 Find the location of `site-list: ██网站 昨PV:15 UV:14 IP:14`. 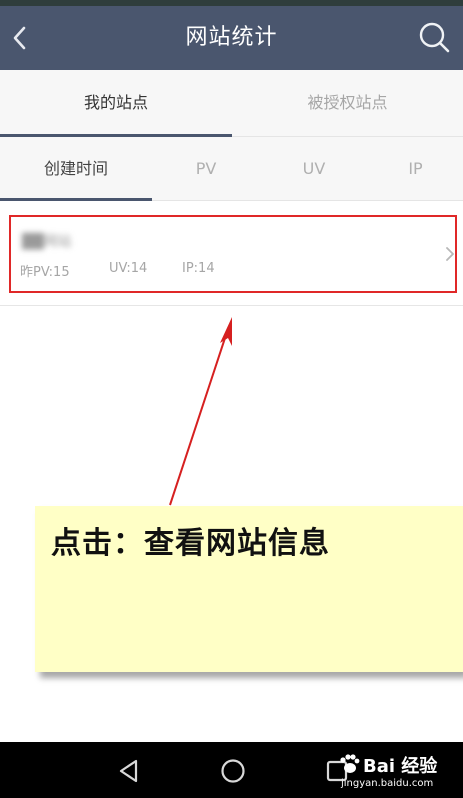

site-list: ██网站 昨PV:15 UV:14 IP:14 is located at coordinates (231, 253).